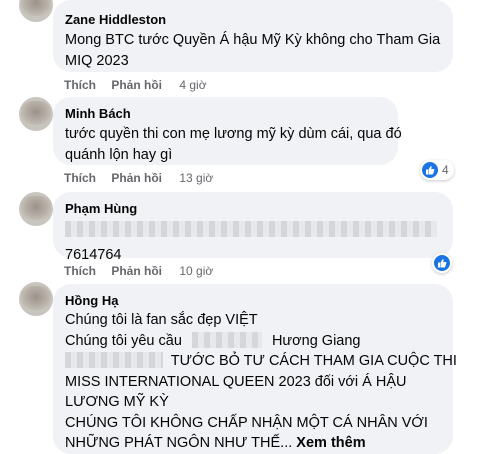 This screenshot has height=454, width=495. Describe the element at coordinates (192, 85) in the screenshot. I see `comment-timestamp: 4 giờ` at that location.